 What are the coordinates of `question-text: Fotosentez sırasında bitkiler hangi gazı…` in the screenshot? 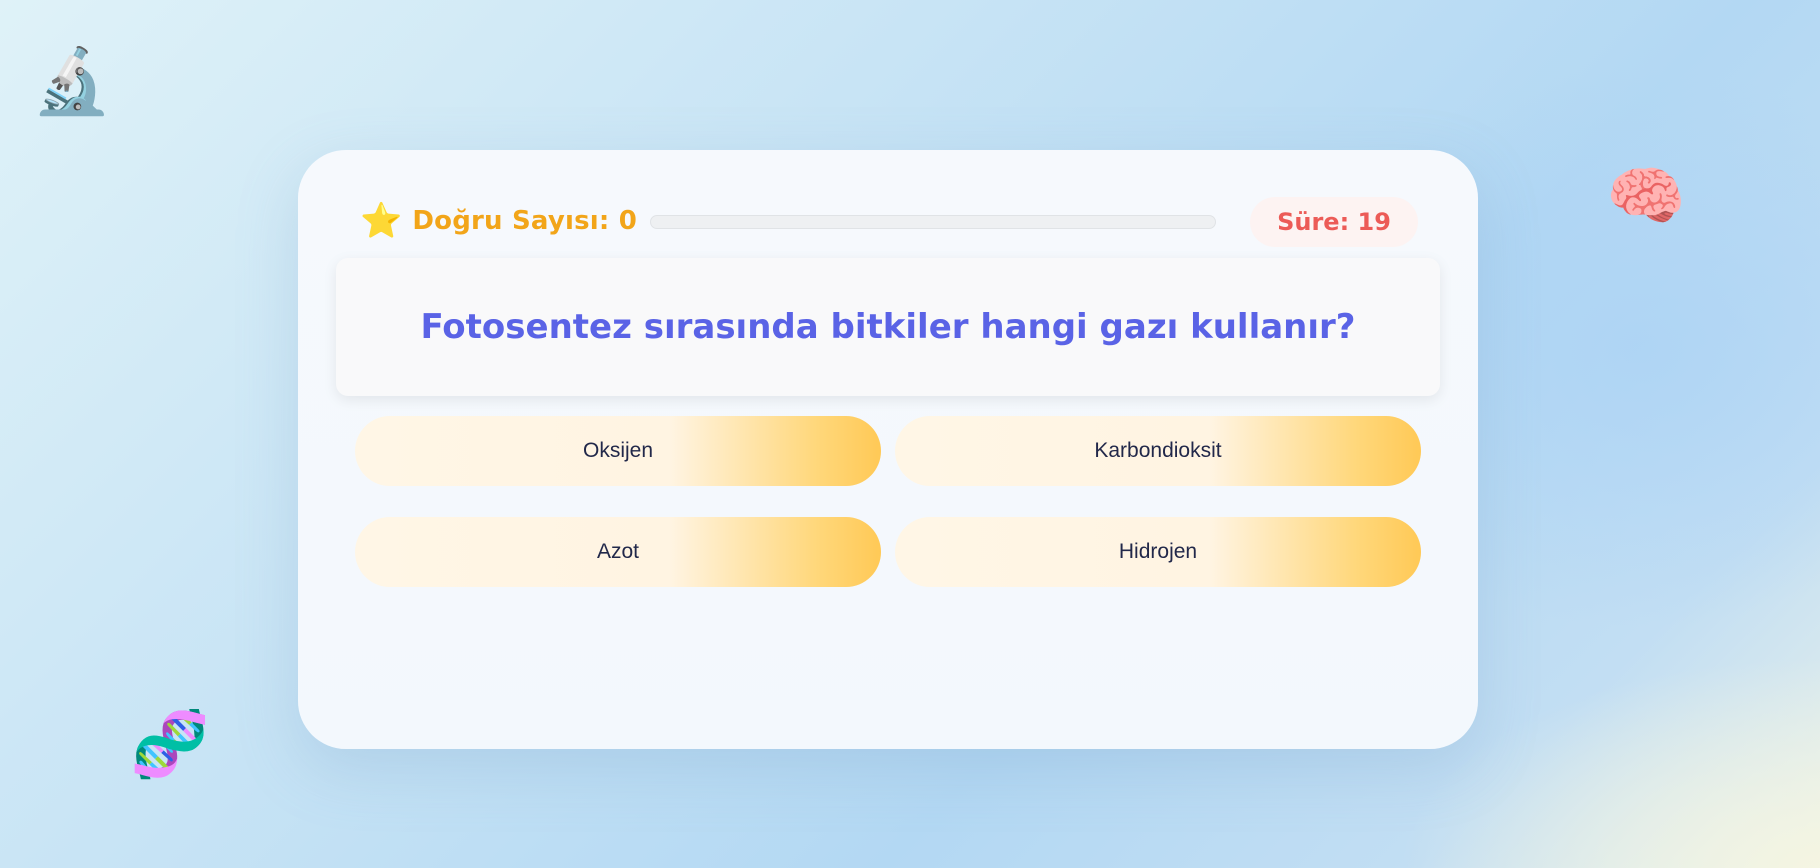 It's located at (888, 327).